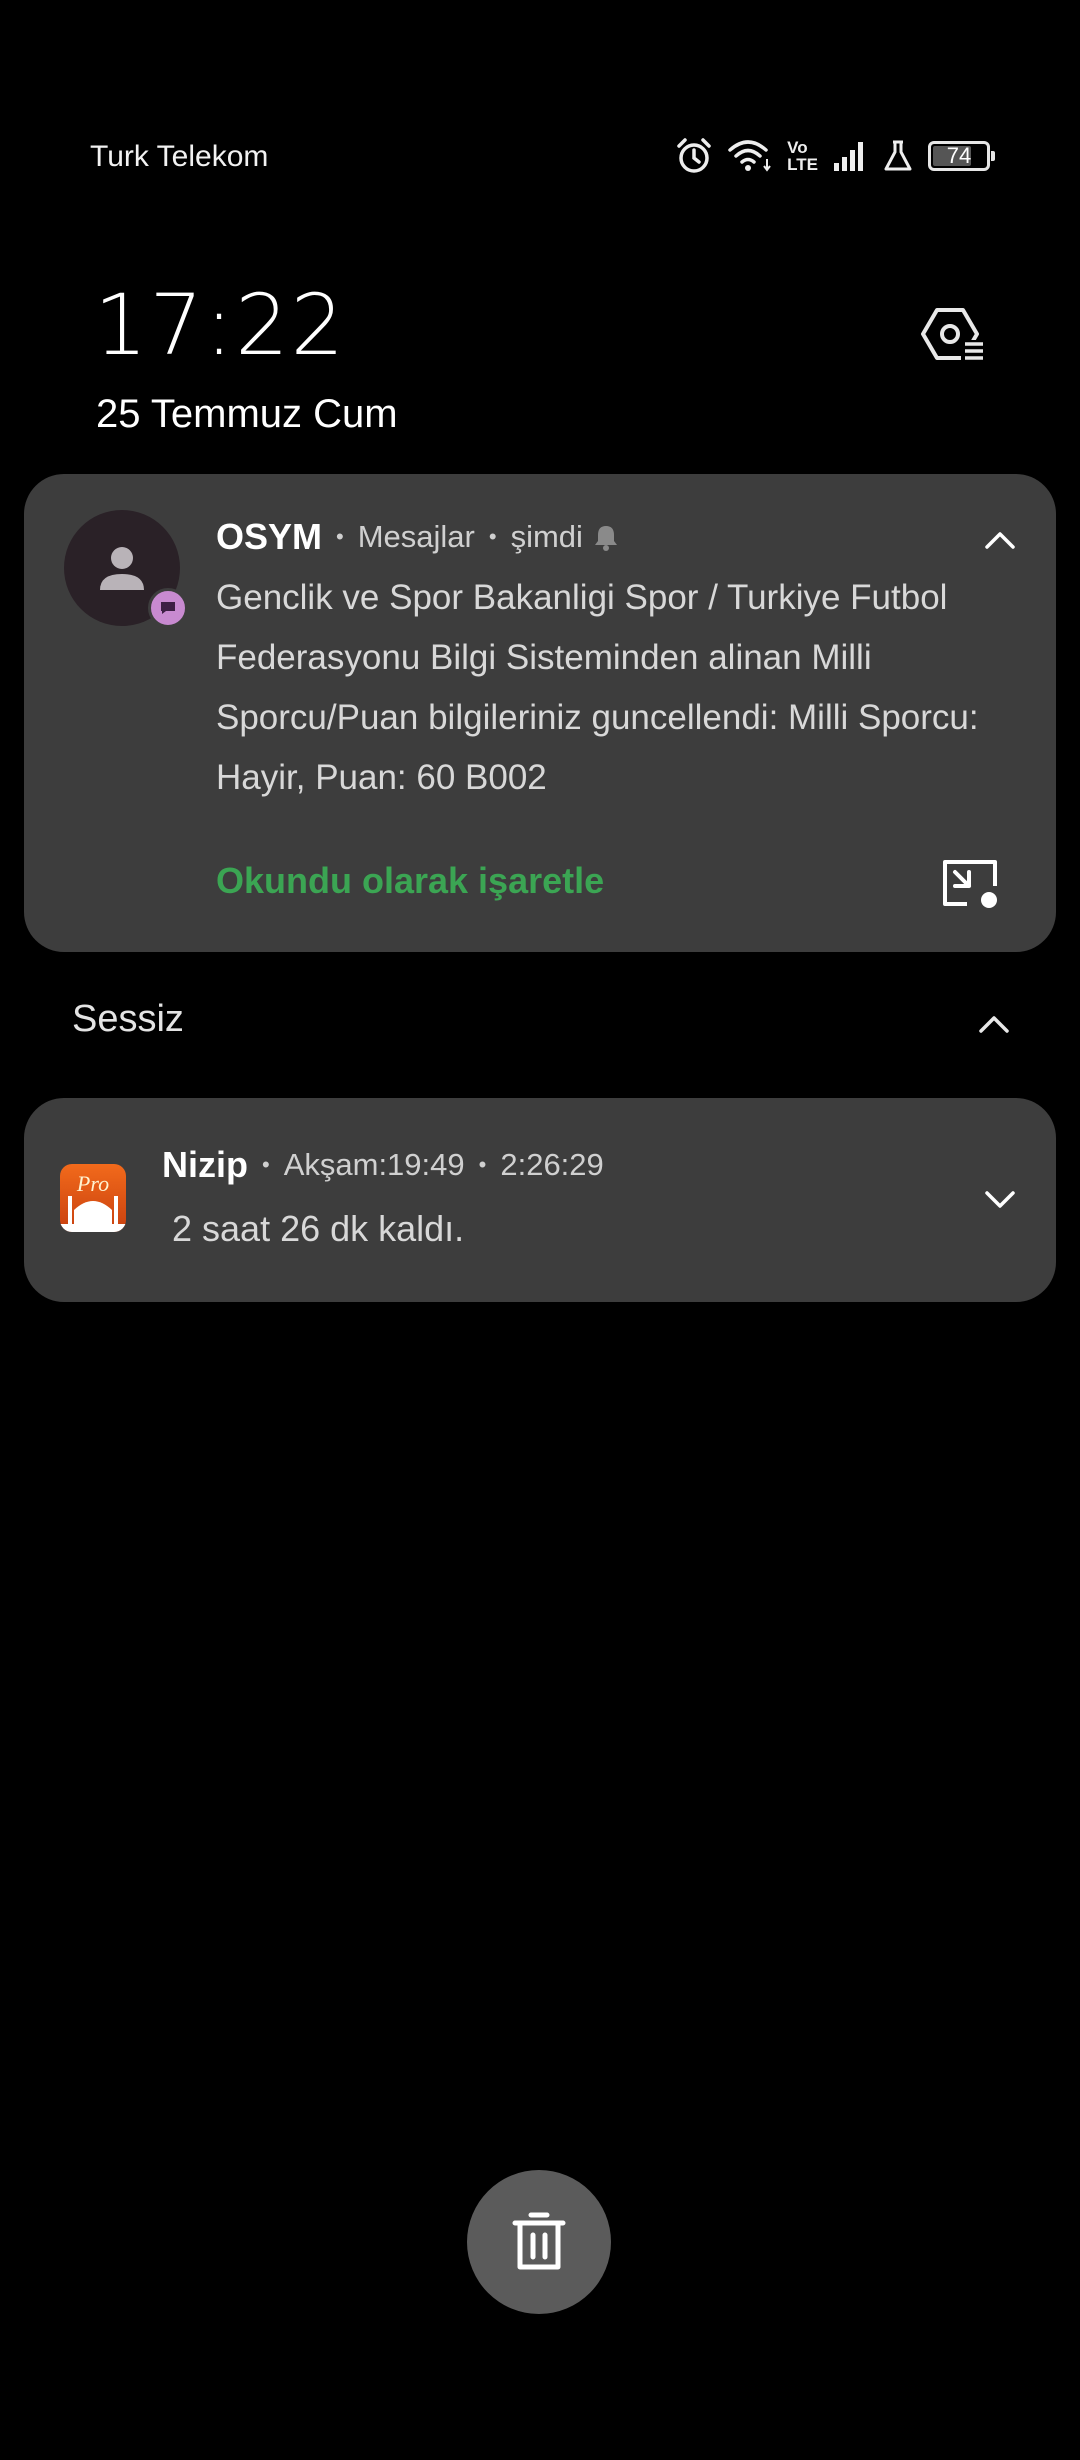  I want to click on volte-bottom-text: LTE, so click(802, 164).